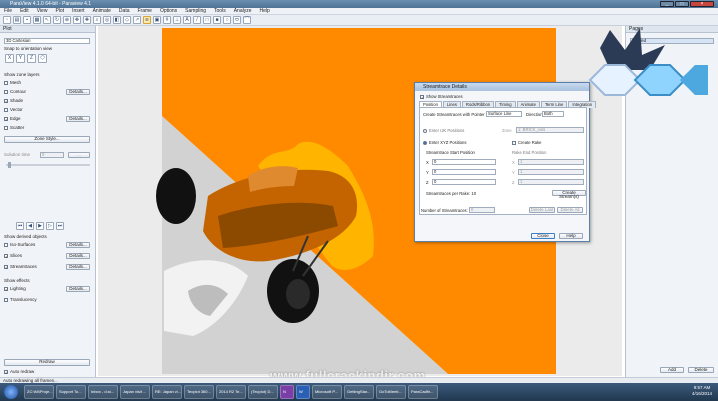  Describe the element at coordinates (542, 210) in the screenshot. I see `delete-last-button: Delete Last` at that location.